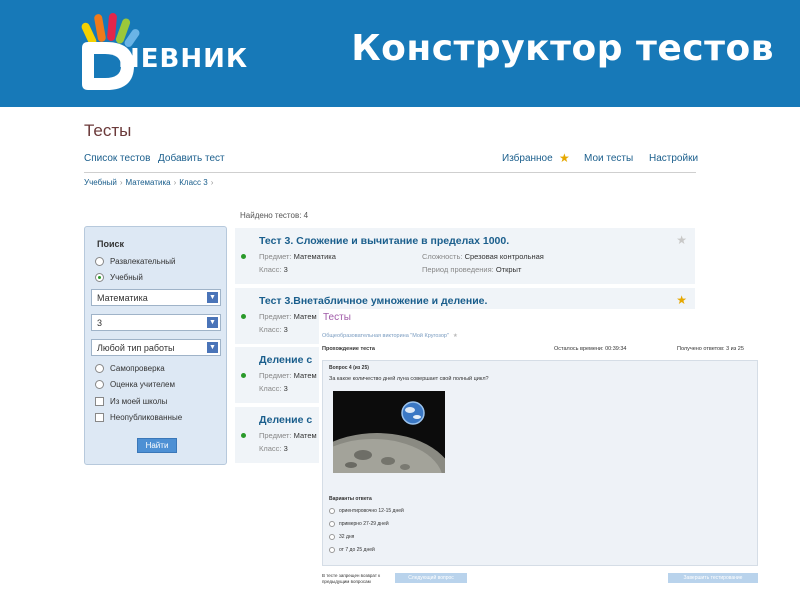  I want to click on next-question-button: Следующий вопрос, so click(431, 578).